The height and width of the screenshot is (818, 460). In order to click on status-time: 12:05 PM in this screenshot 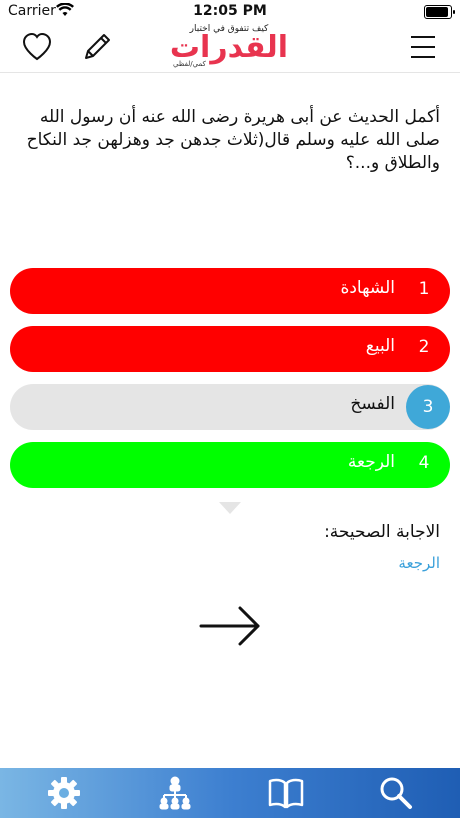, I will do `click(230, 11)`.